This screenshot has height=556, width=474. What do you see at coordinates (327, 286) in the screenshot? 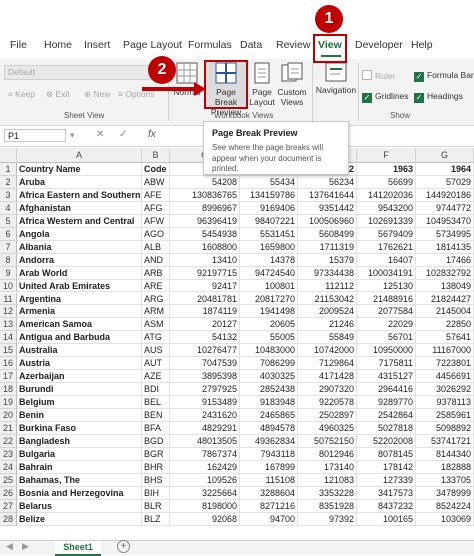
I see `table-cell: 112112` at bounding box center [327, 286].